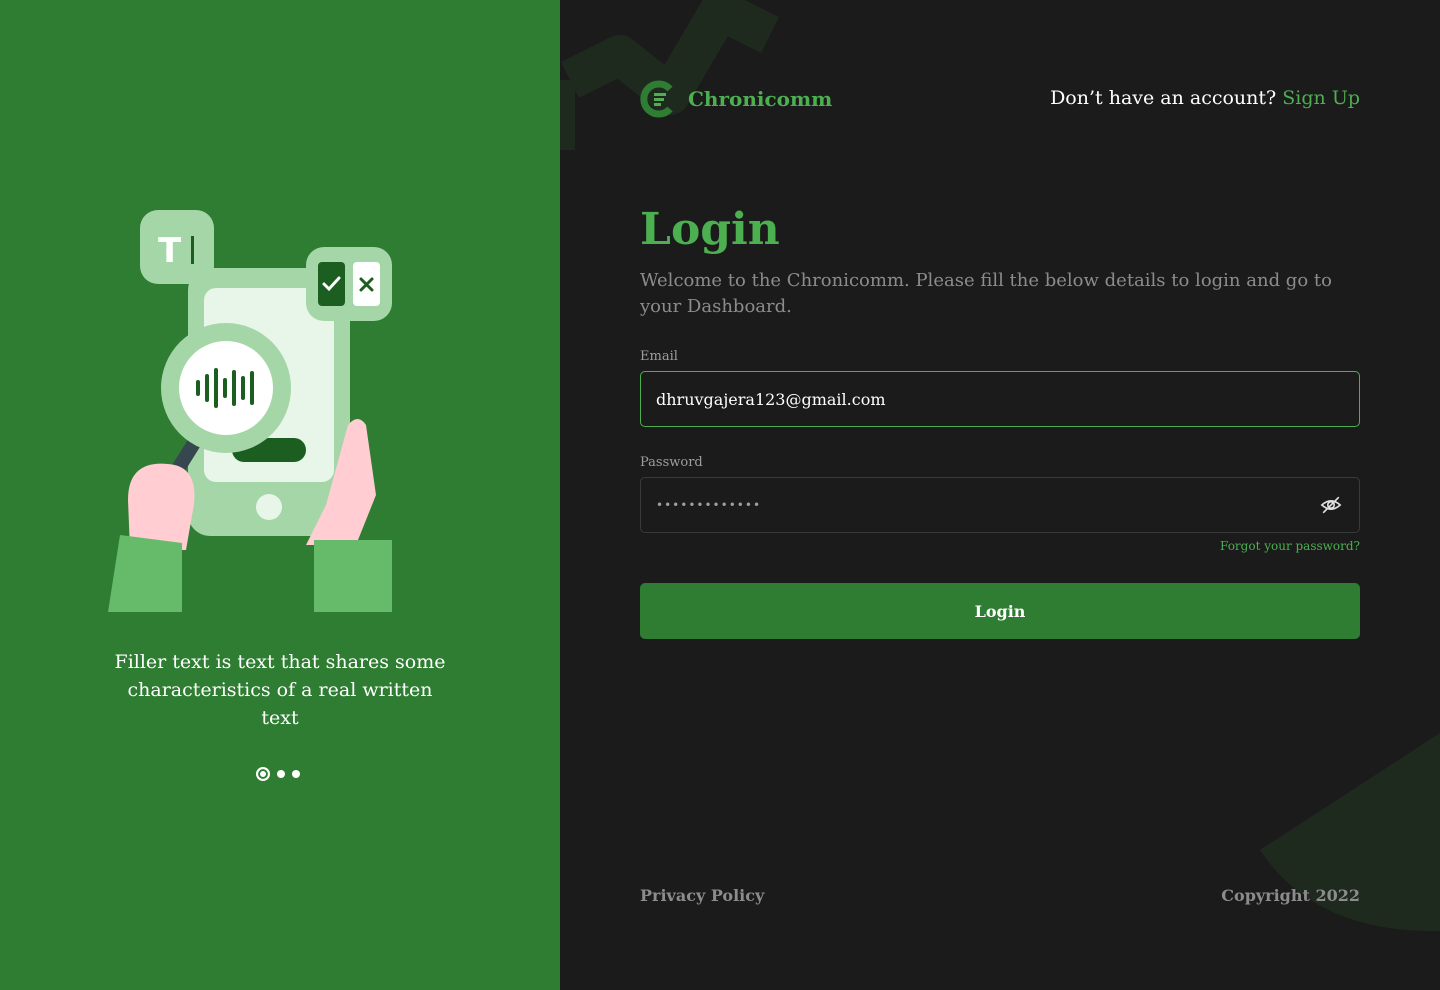 The height and width of the screenshot is (990, 1440). I want to click on signup-link: Sign Up, so click(1321, 98).